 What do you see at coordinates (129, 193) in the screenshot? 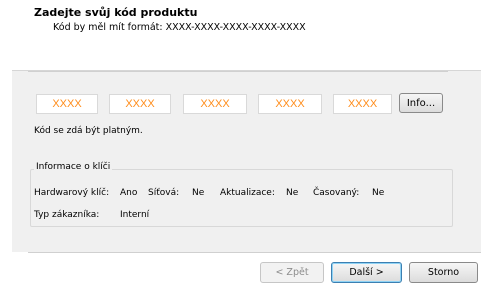
I see `hardware-key-value: Ano` at bounding box center [129, 193].